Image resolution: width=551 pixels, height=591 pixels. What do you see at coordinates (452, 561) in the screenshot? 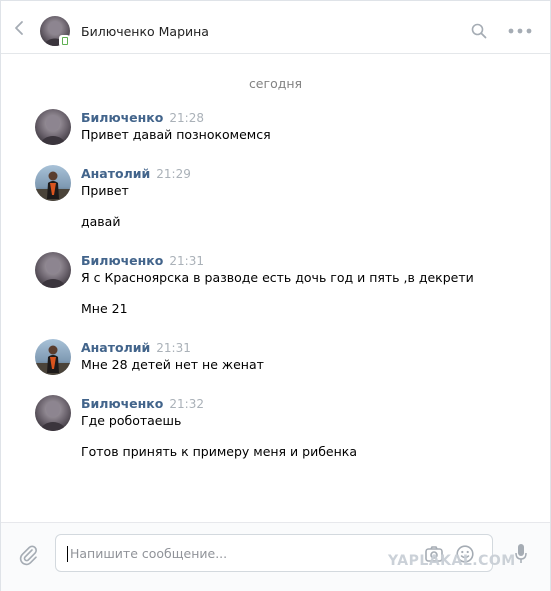
I see `watermark: YAPLAKAL.COM` at bounding box center [452, 561].